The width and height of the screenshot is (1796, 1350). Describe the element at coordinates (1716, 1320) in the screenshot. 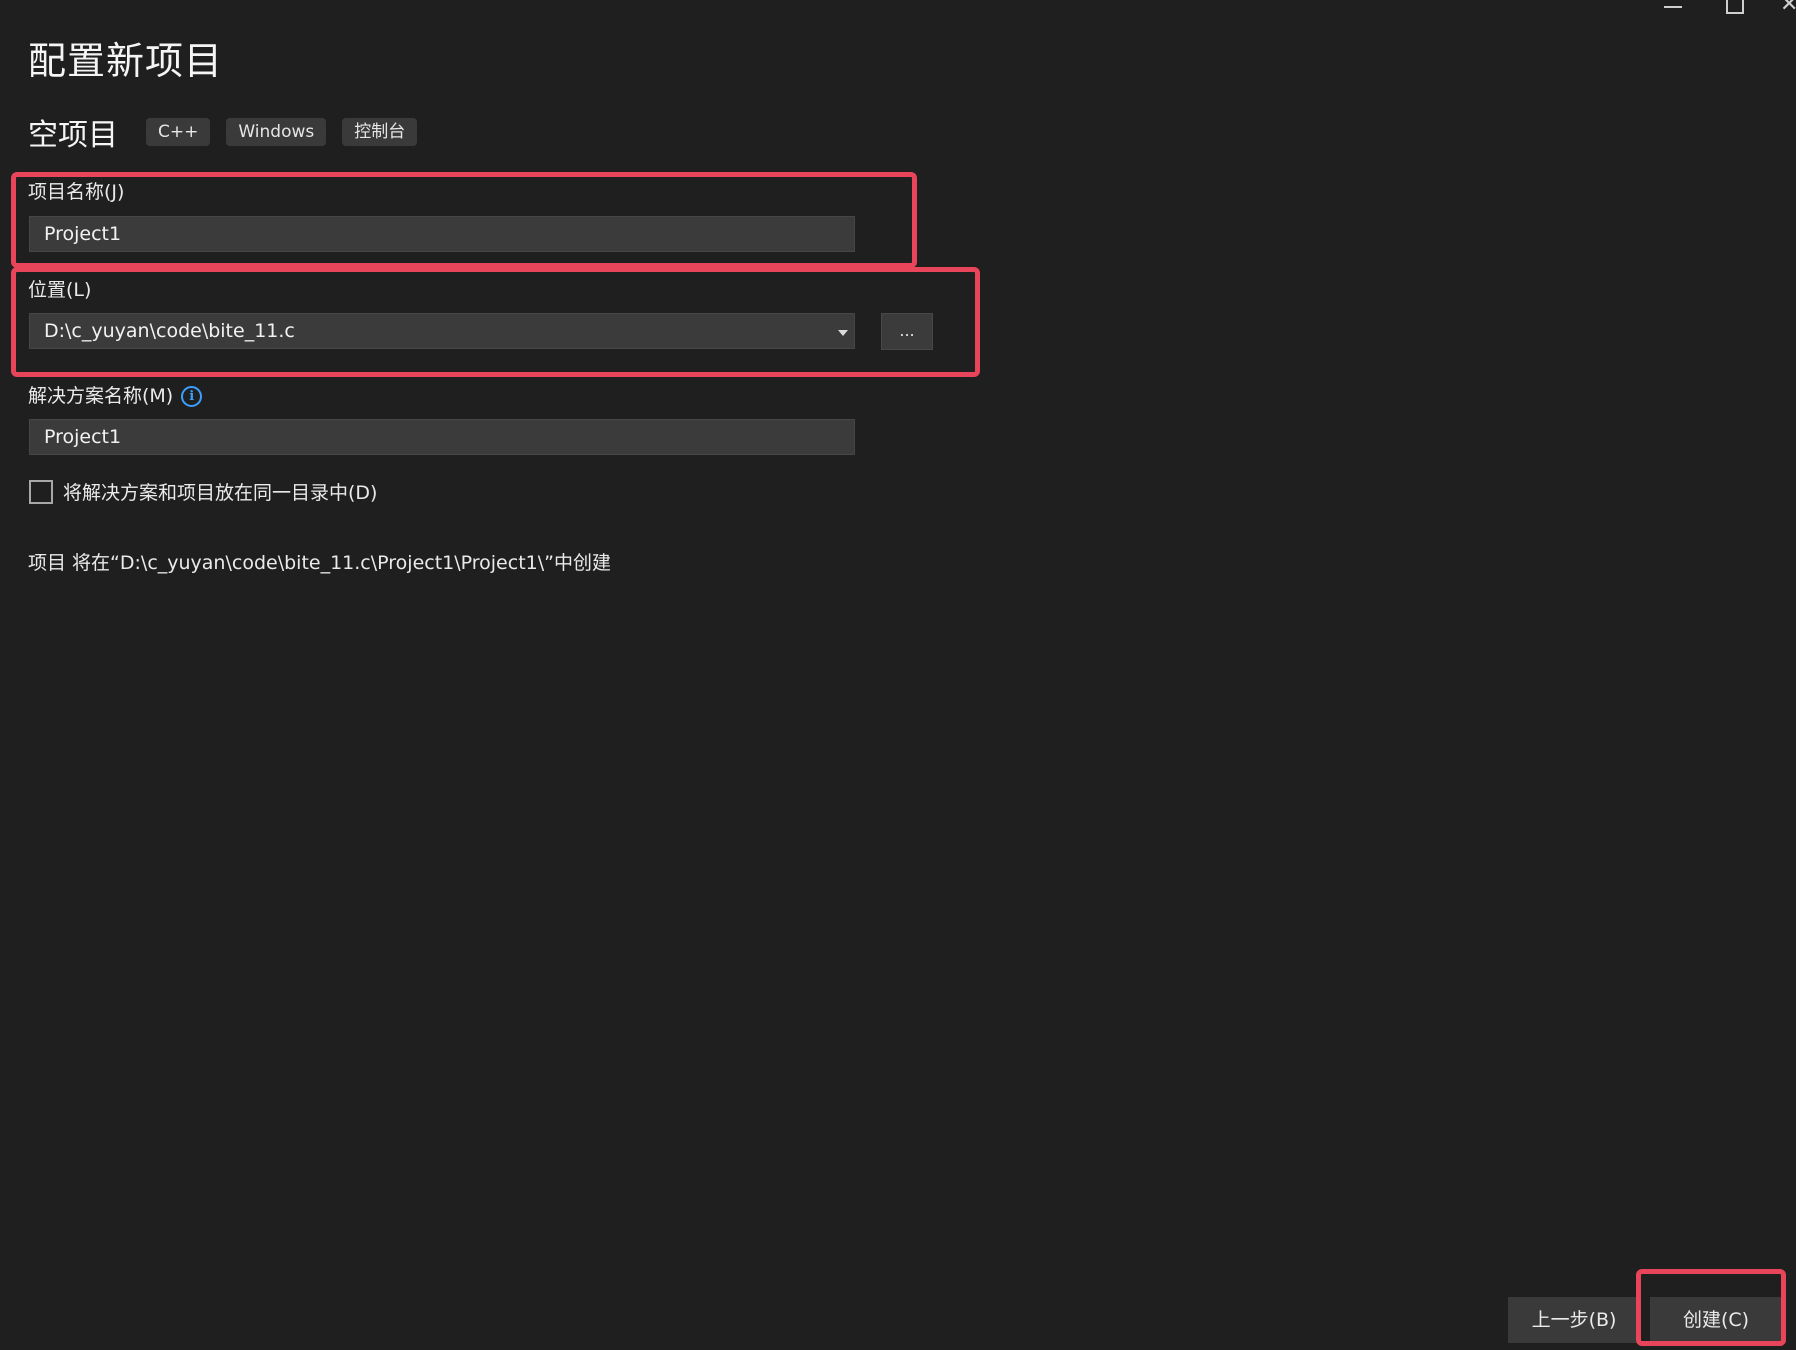

I see `create-button: 创建(C)` at that location.